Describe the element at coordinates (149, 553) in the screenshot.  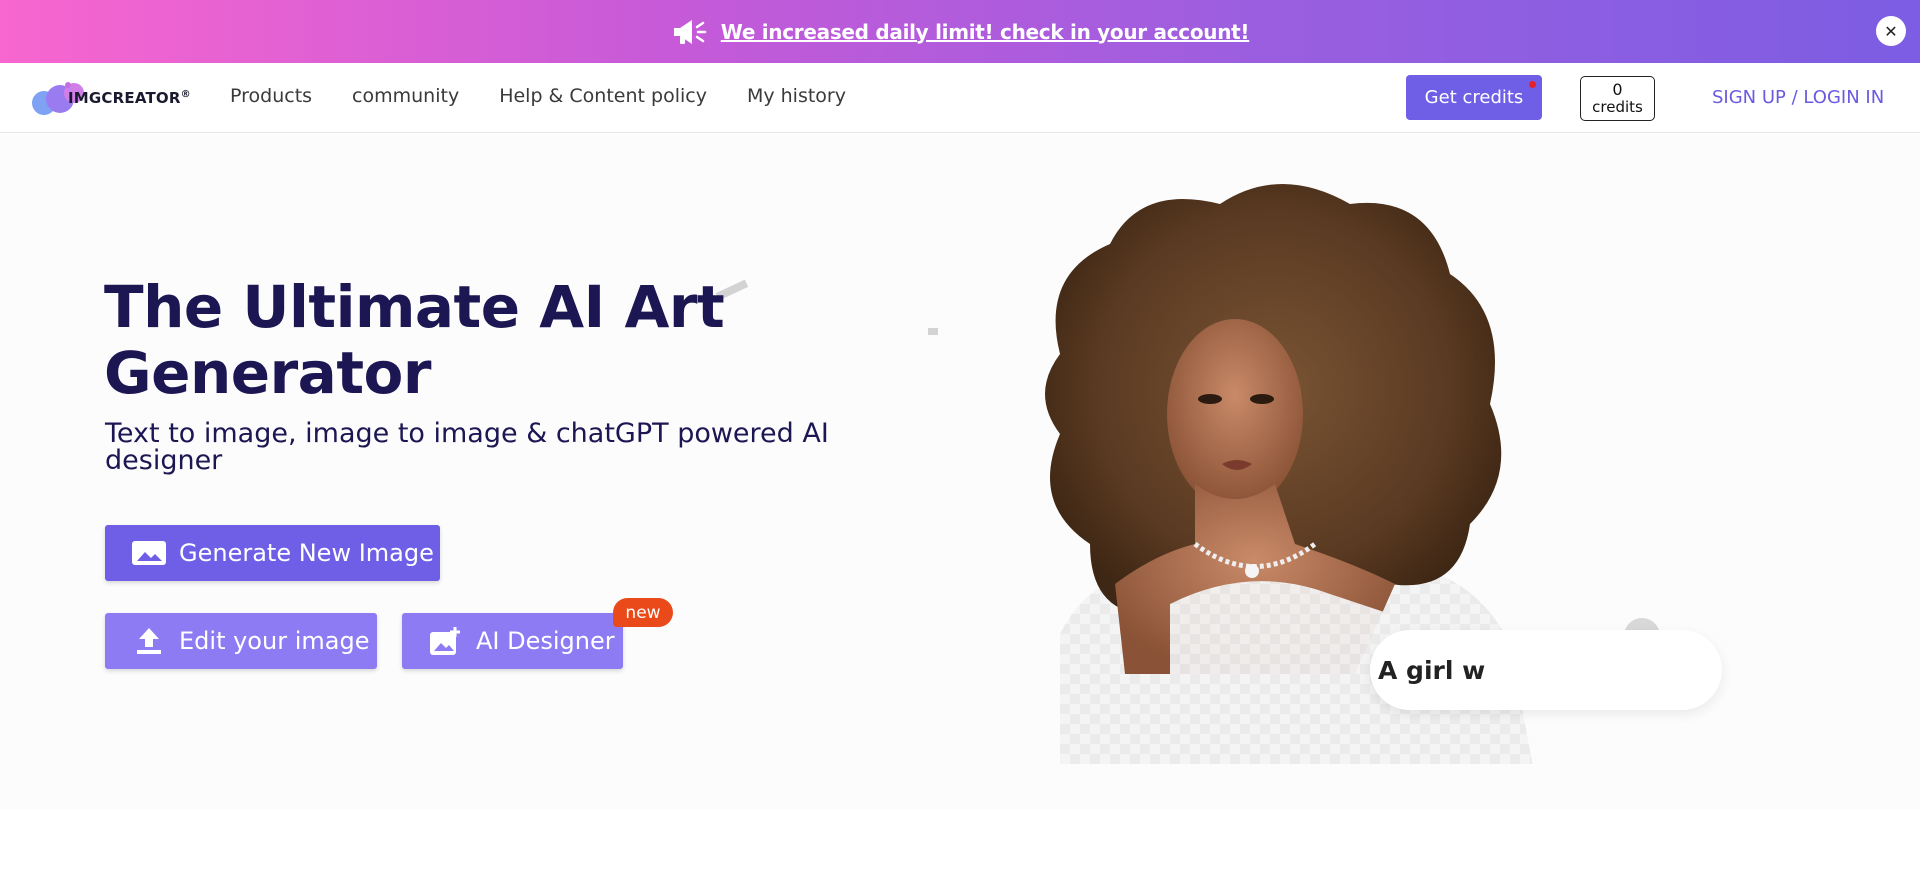
I see `image-icon` at that location.